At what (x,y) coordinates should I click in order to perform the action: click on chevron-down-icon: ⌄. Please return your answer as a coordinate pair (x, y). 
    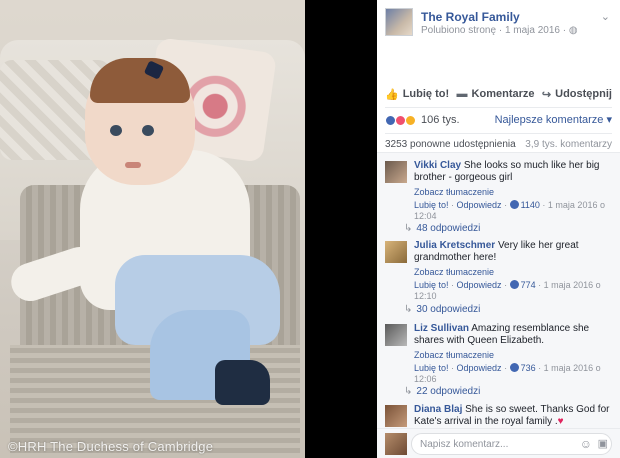
    Looking at the image, I should click on (605, 16).